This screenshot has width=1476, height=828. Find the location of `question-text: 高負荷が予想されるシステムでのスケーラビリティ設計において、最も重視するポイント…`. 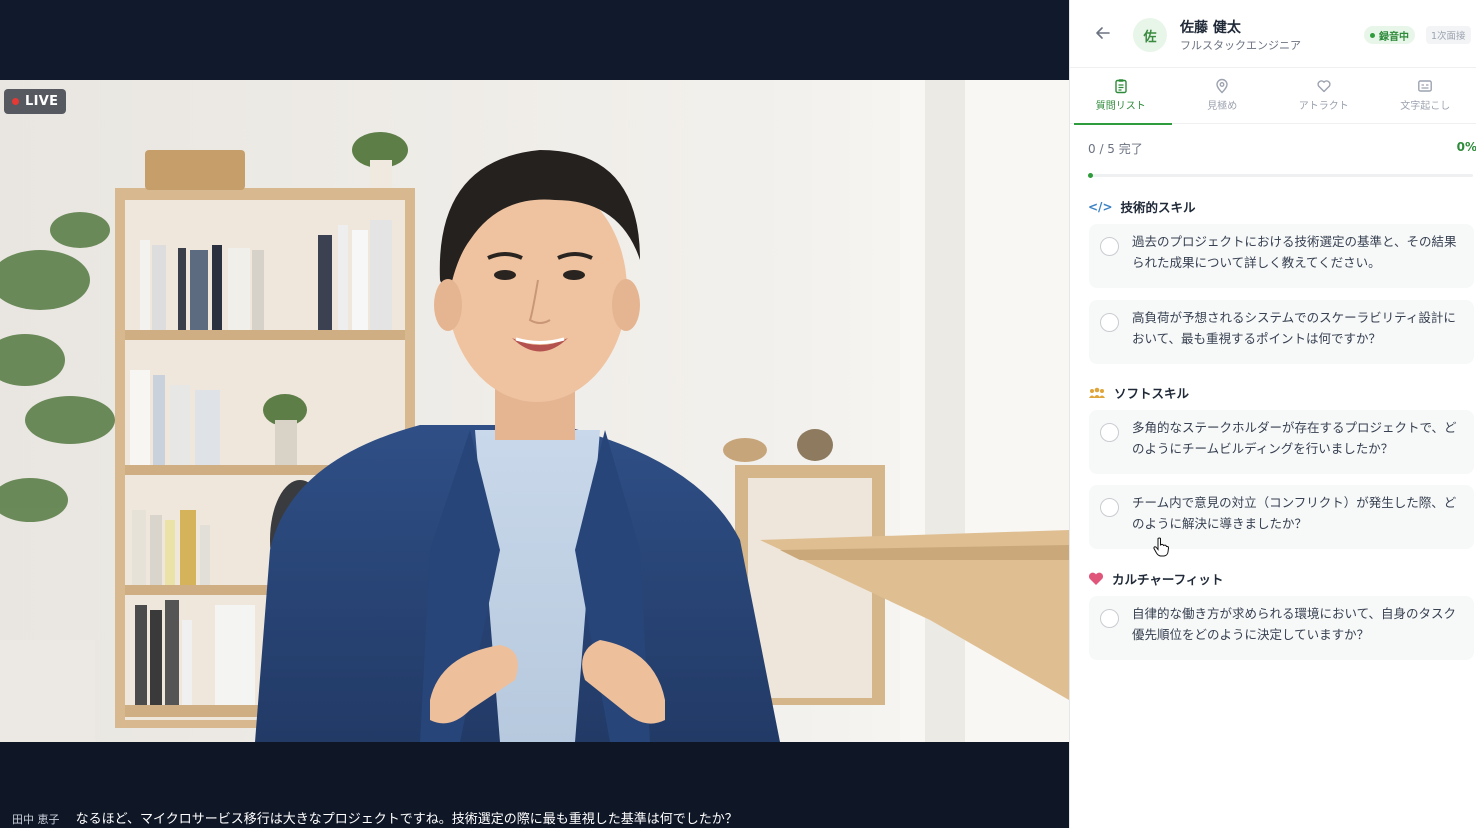

question-text: 高負荷が予想されるシステムでのスケーラビリティ設計において、最も重視するポイント… is located at coordinates (1294, 328).